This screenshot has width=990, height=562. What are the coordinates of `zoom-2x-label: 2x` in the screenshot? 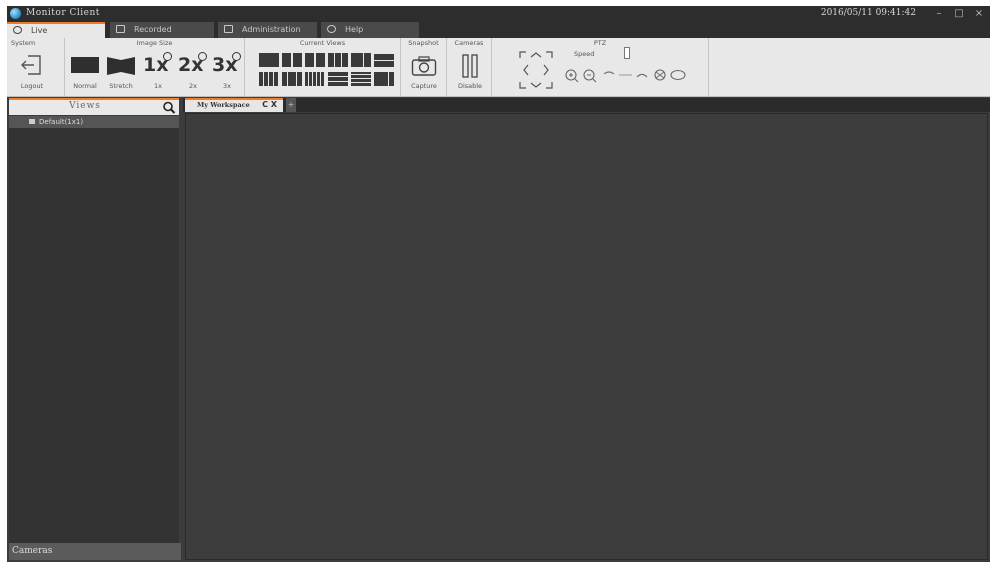 It's located at (193, 86).